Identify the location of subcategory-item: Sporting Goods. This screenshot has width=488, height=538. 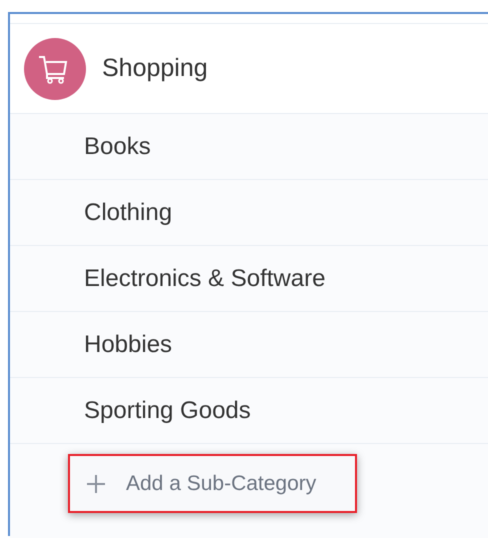
(167, 410).